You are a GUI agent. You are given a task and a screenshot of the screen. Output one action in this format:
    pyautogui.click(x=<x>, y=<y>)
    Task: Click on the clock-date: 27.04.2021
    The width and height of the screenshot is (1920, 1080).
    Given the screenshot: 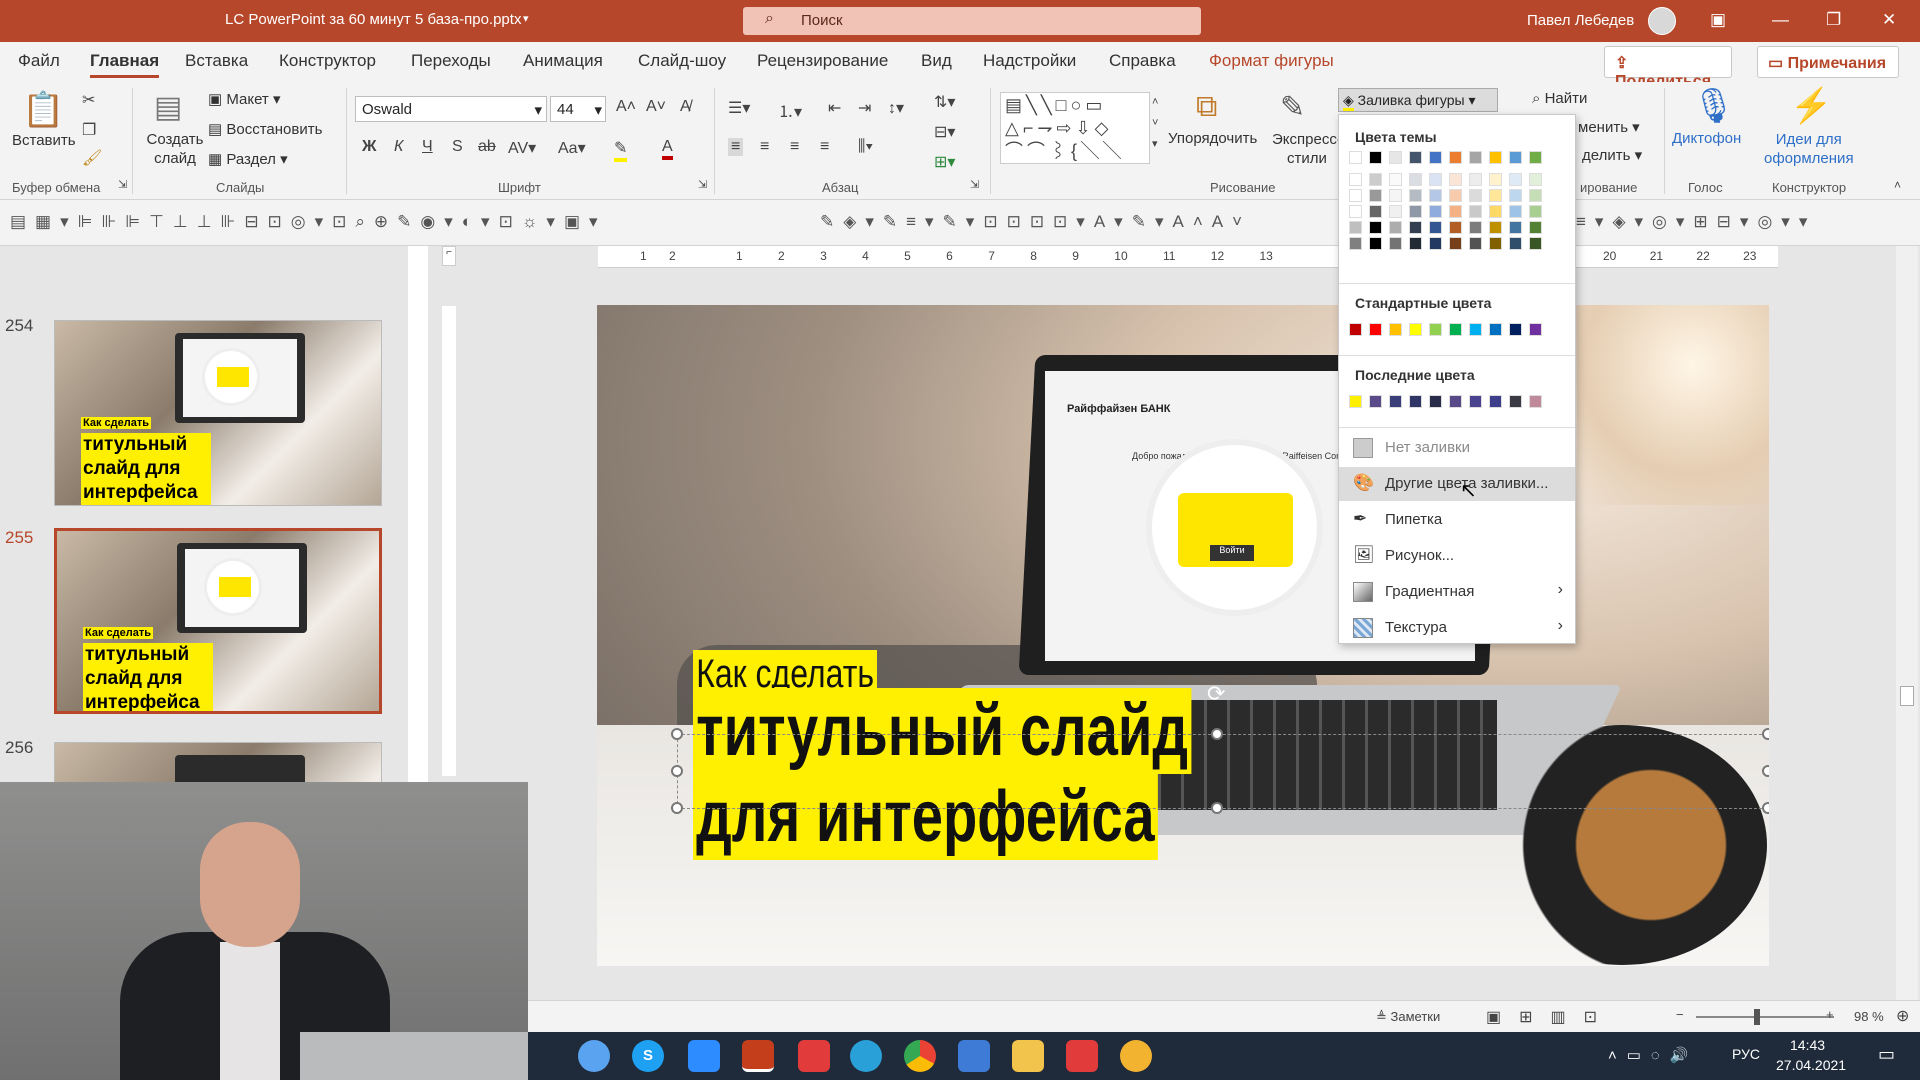 What is the action you would take?
    pyautogui.click(x=1811, y=1065)
    